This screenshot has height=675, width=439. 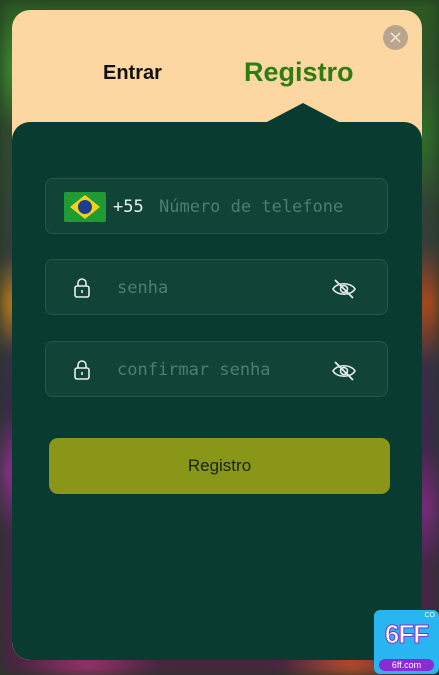 I want to click on active-tab-indicator, so click(x=303, y=113).